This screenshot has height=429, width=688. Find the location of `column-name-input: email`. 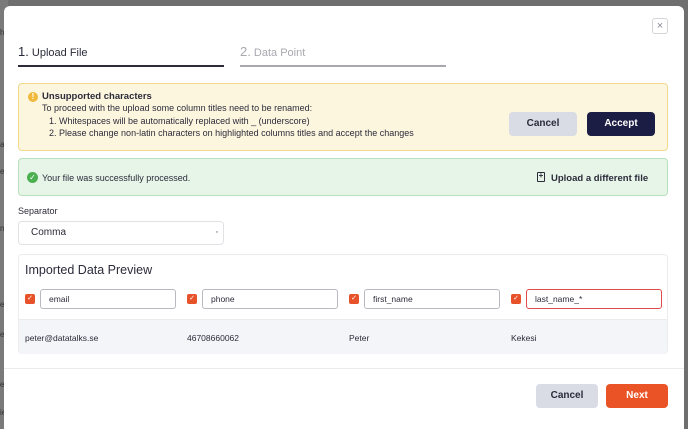

column-name-input: email is located at coordinates (108, 299).